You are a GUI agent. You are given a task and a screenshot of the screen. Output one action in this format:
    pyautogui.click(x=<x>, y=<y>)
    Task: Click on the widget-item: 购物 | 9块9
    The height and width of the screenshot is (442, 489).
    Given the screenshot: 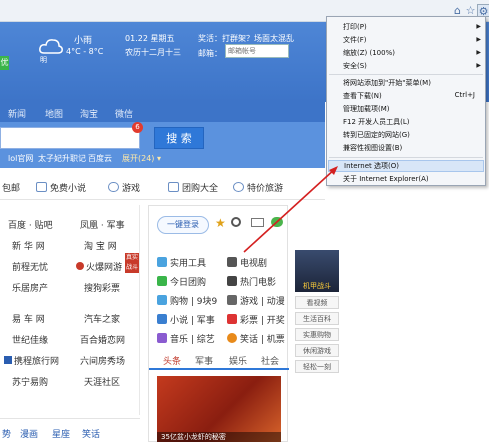 What is the action you would take?
    pyautogui.click(x=187, y=300)
    